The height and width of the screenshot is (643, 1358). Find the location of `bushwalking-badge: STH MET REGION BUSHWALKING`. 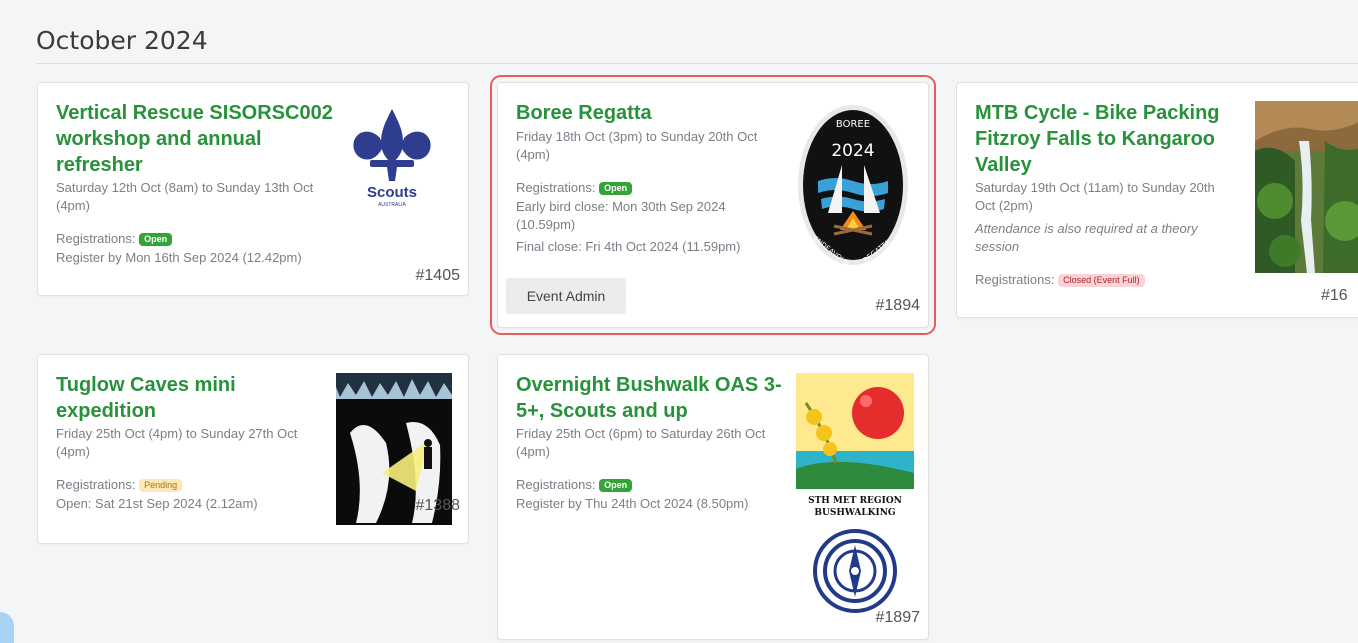

bushwalking-badge: STH MET REGION BUSHWALKING is located at coordinates (855, 497).